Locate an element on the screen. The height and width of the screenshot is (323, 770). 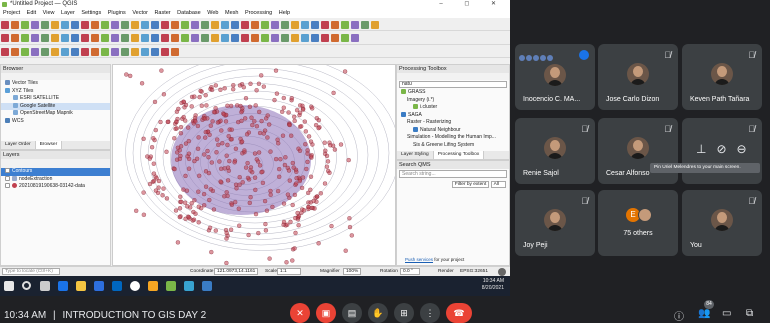
search-icon is located at coordinates (26, 285).